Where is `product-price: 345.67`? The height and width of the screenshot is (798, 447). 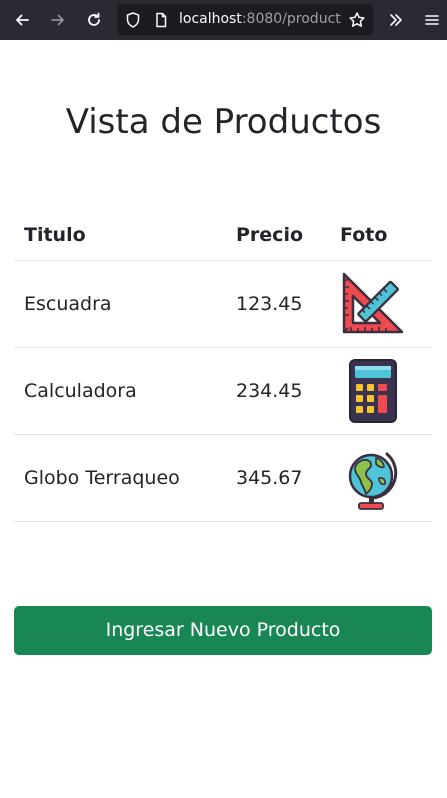
product-price: 345.67 is located at coordinates (269, 478).